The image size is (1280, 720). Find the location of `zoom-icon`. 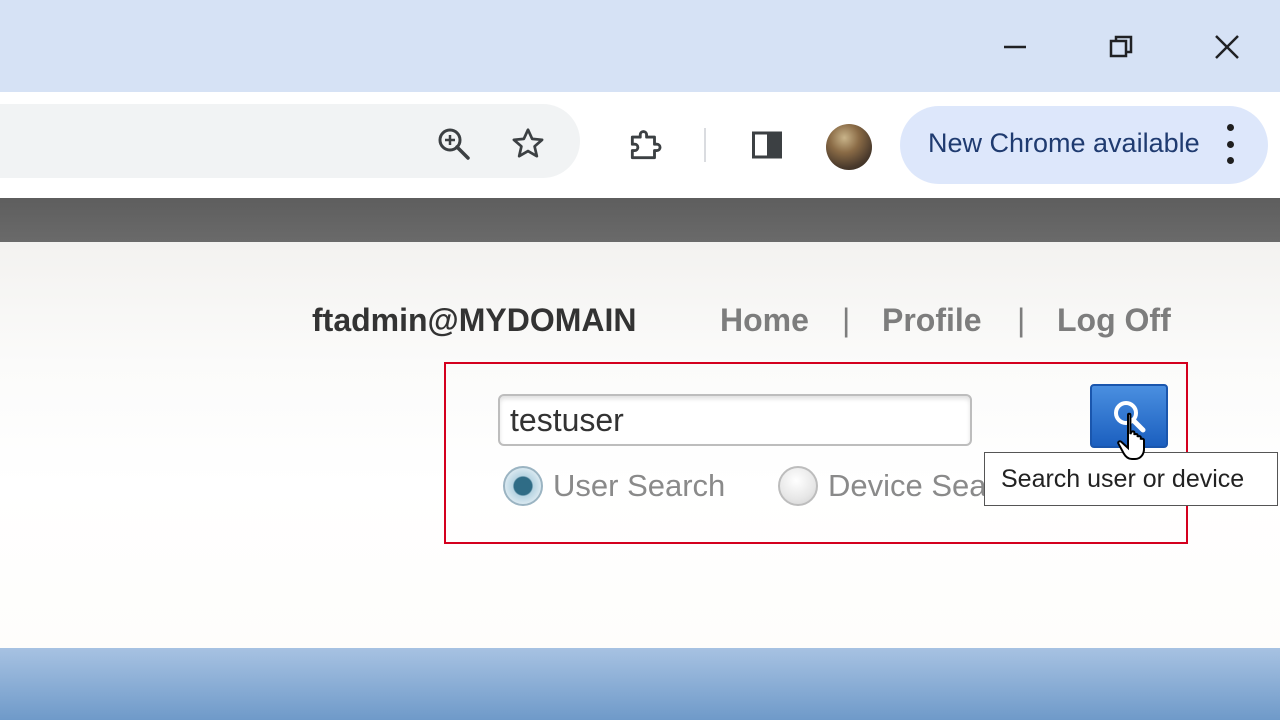

zoom-icon is located at coordinates (454, 144).